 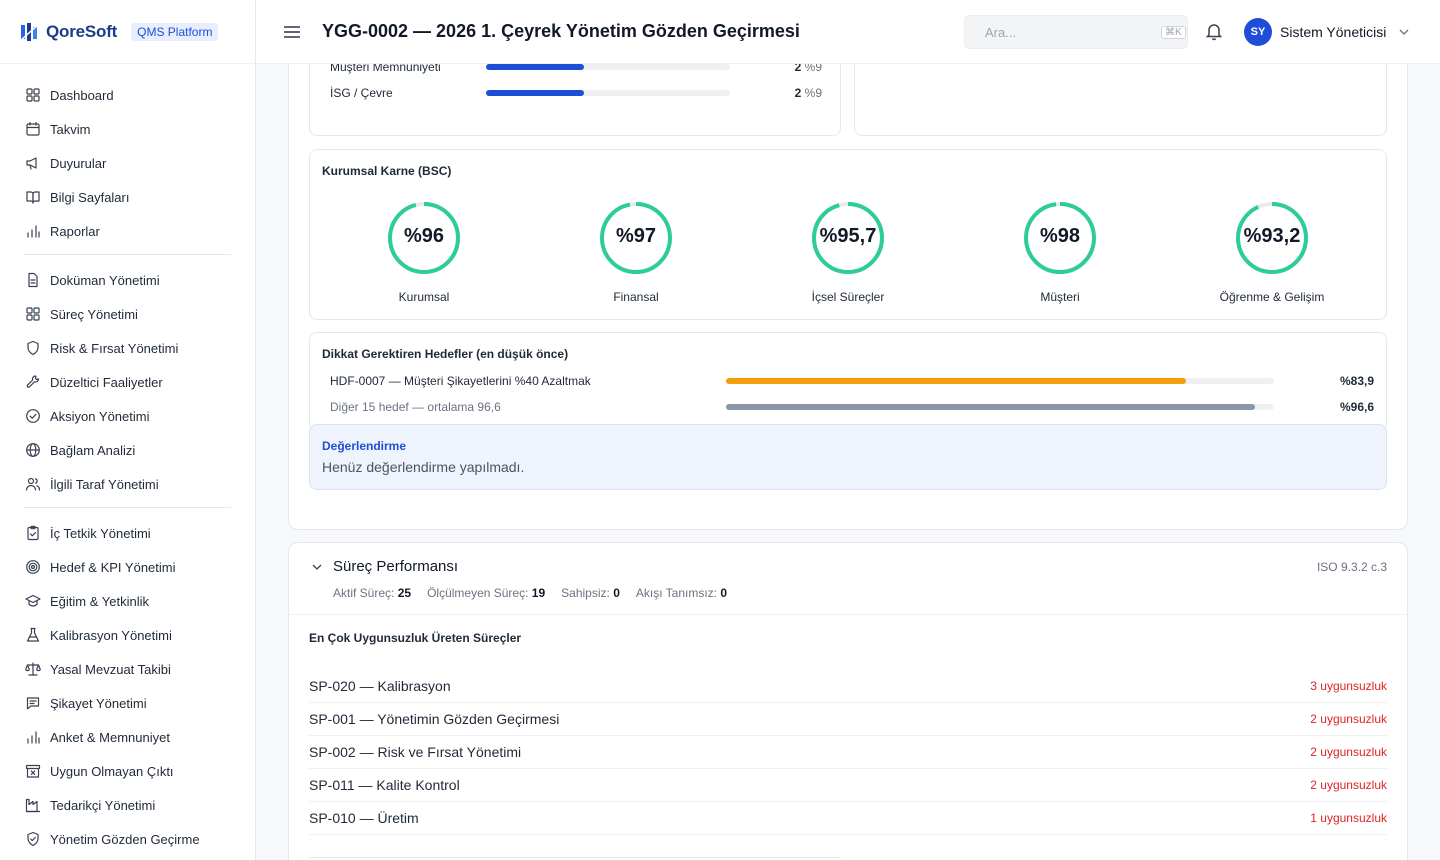 What do you see at coordinates (535, 93) in the screenshot?
I see `topic-bar-fill` at bounding box center [535, 93].